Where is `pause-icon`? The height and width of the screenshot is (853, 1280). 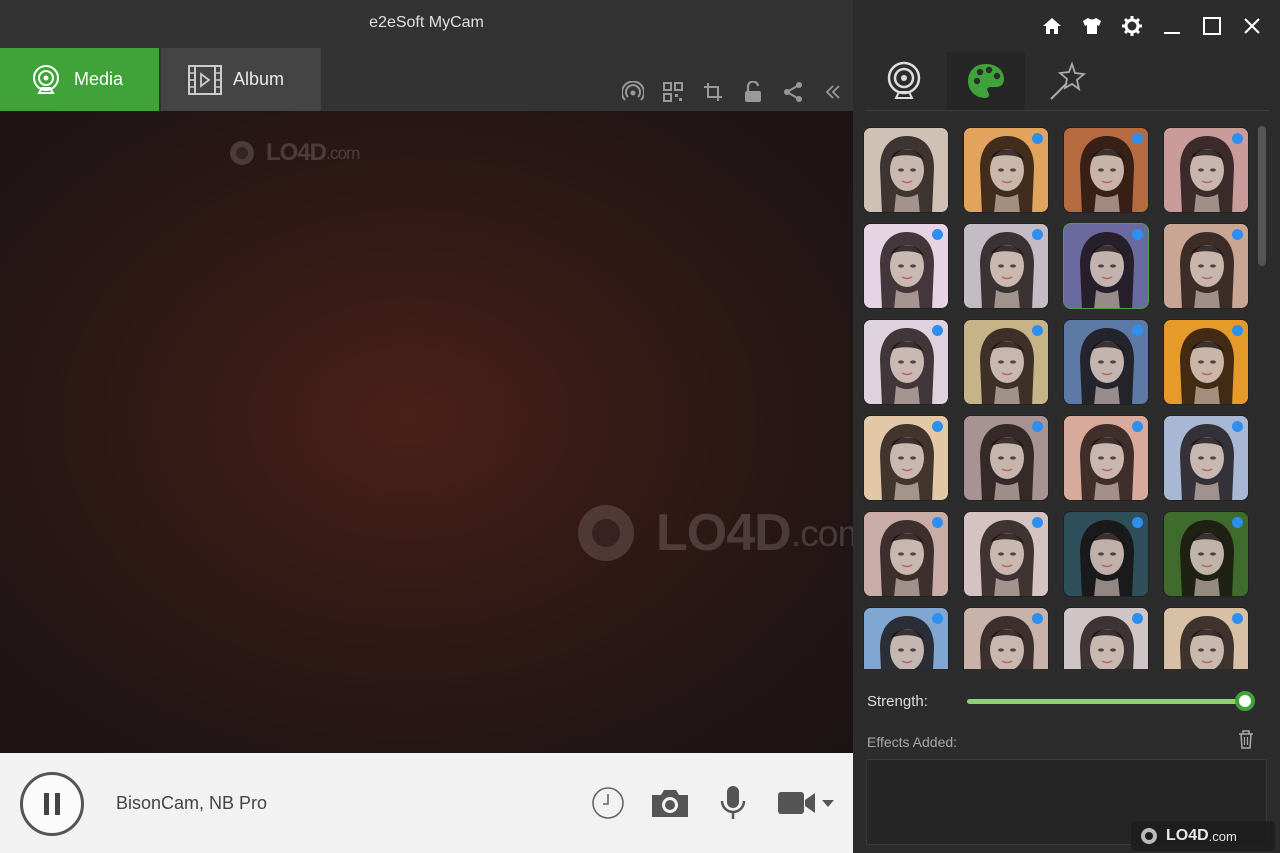
pause-icon is located at coordinates (46, 804).